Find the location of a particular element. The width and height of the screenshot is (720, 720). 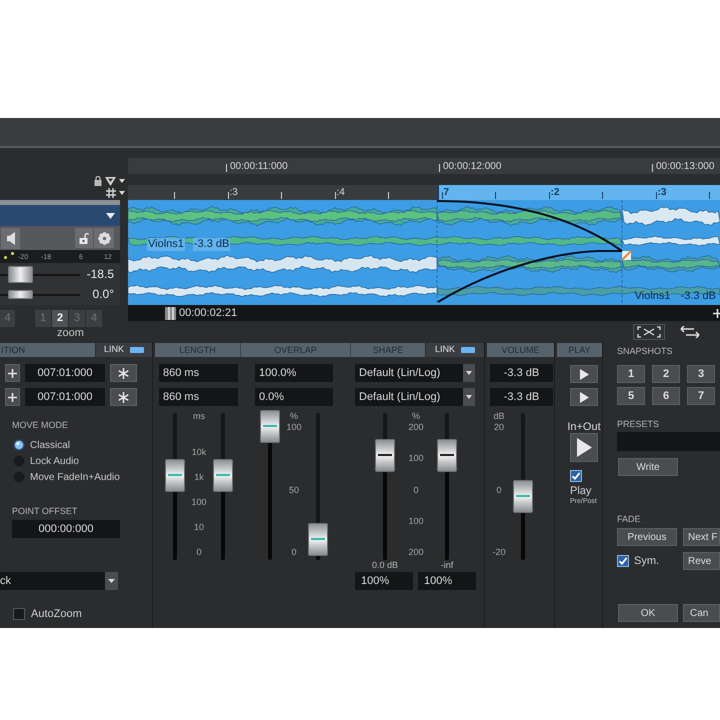

offset-field: 000:00:000 is located at coordinates (66, 529).